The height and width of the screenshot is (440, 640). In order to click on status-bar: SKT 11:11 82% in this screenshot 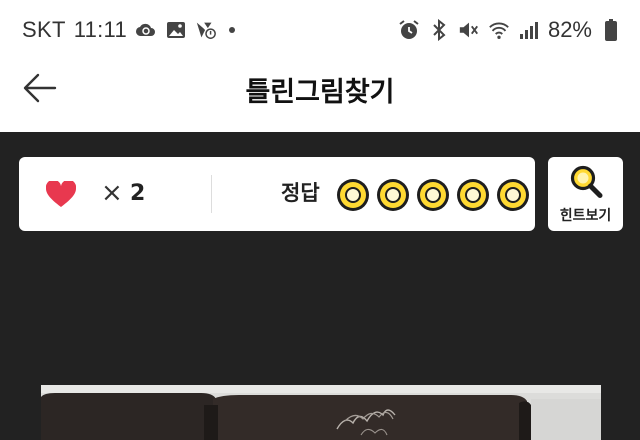, I will do `click(320, 30)`.